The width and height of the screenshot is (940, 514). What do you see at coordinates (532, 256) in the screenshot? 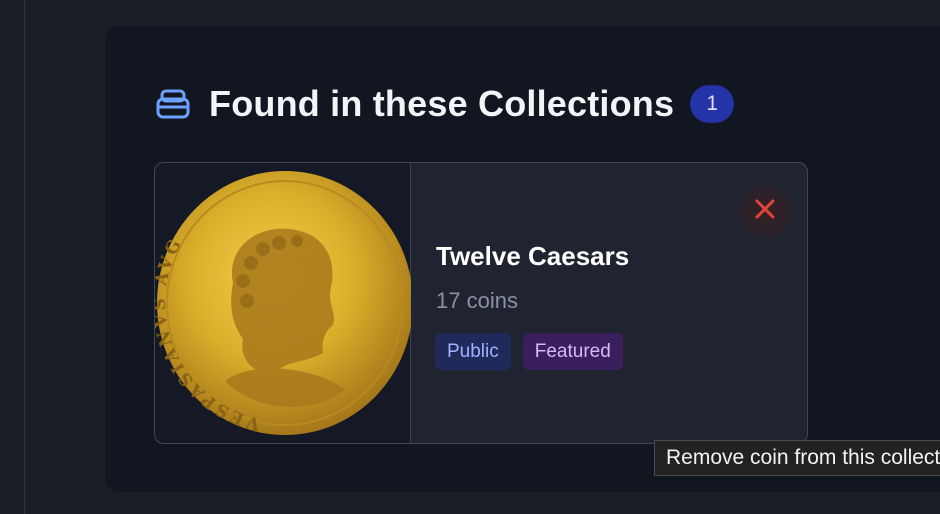
I see `collection-name: Twelve Caesars` at bounding box center [532, 256].